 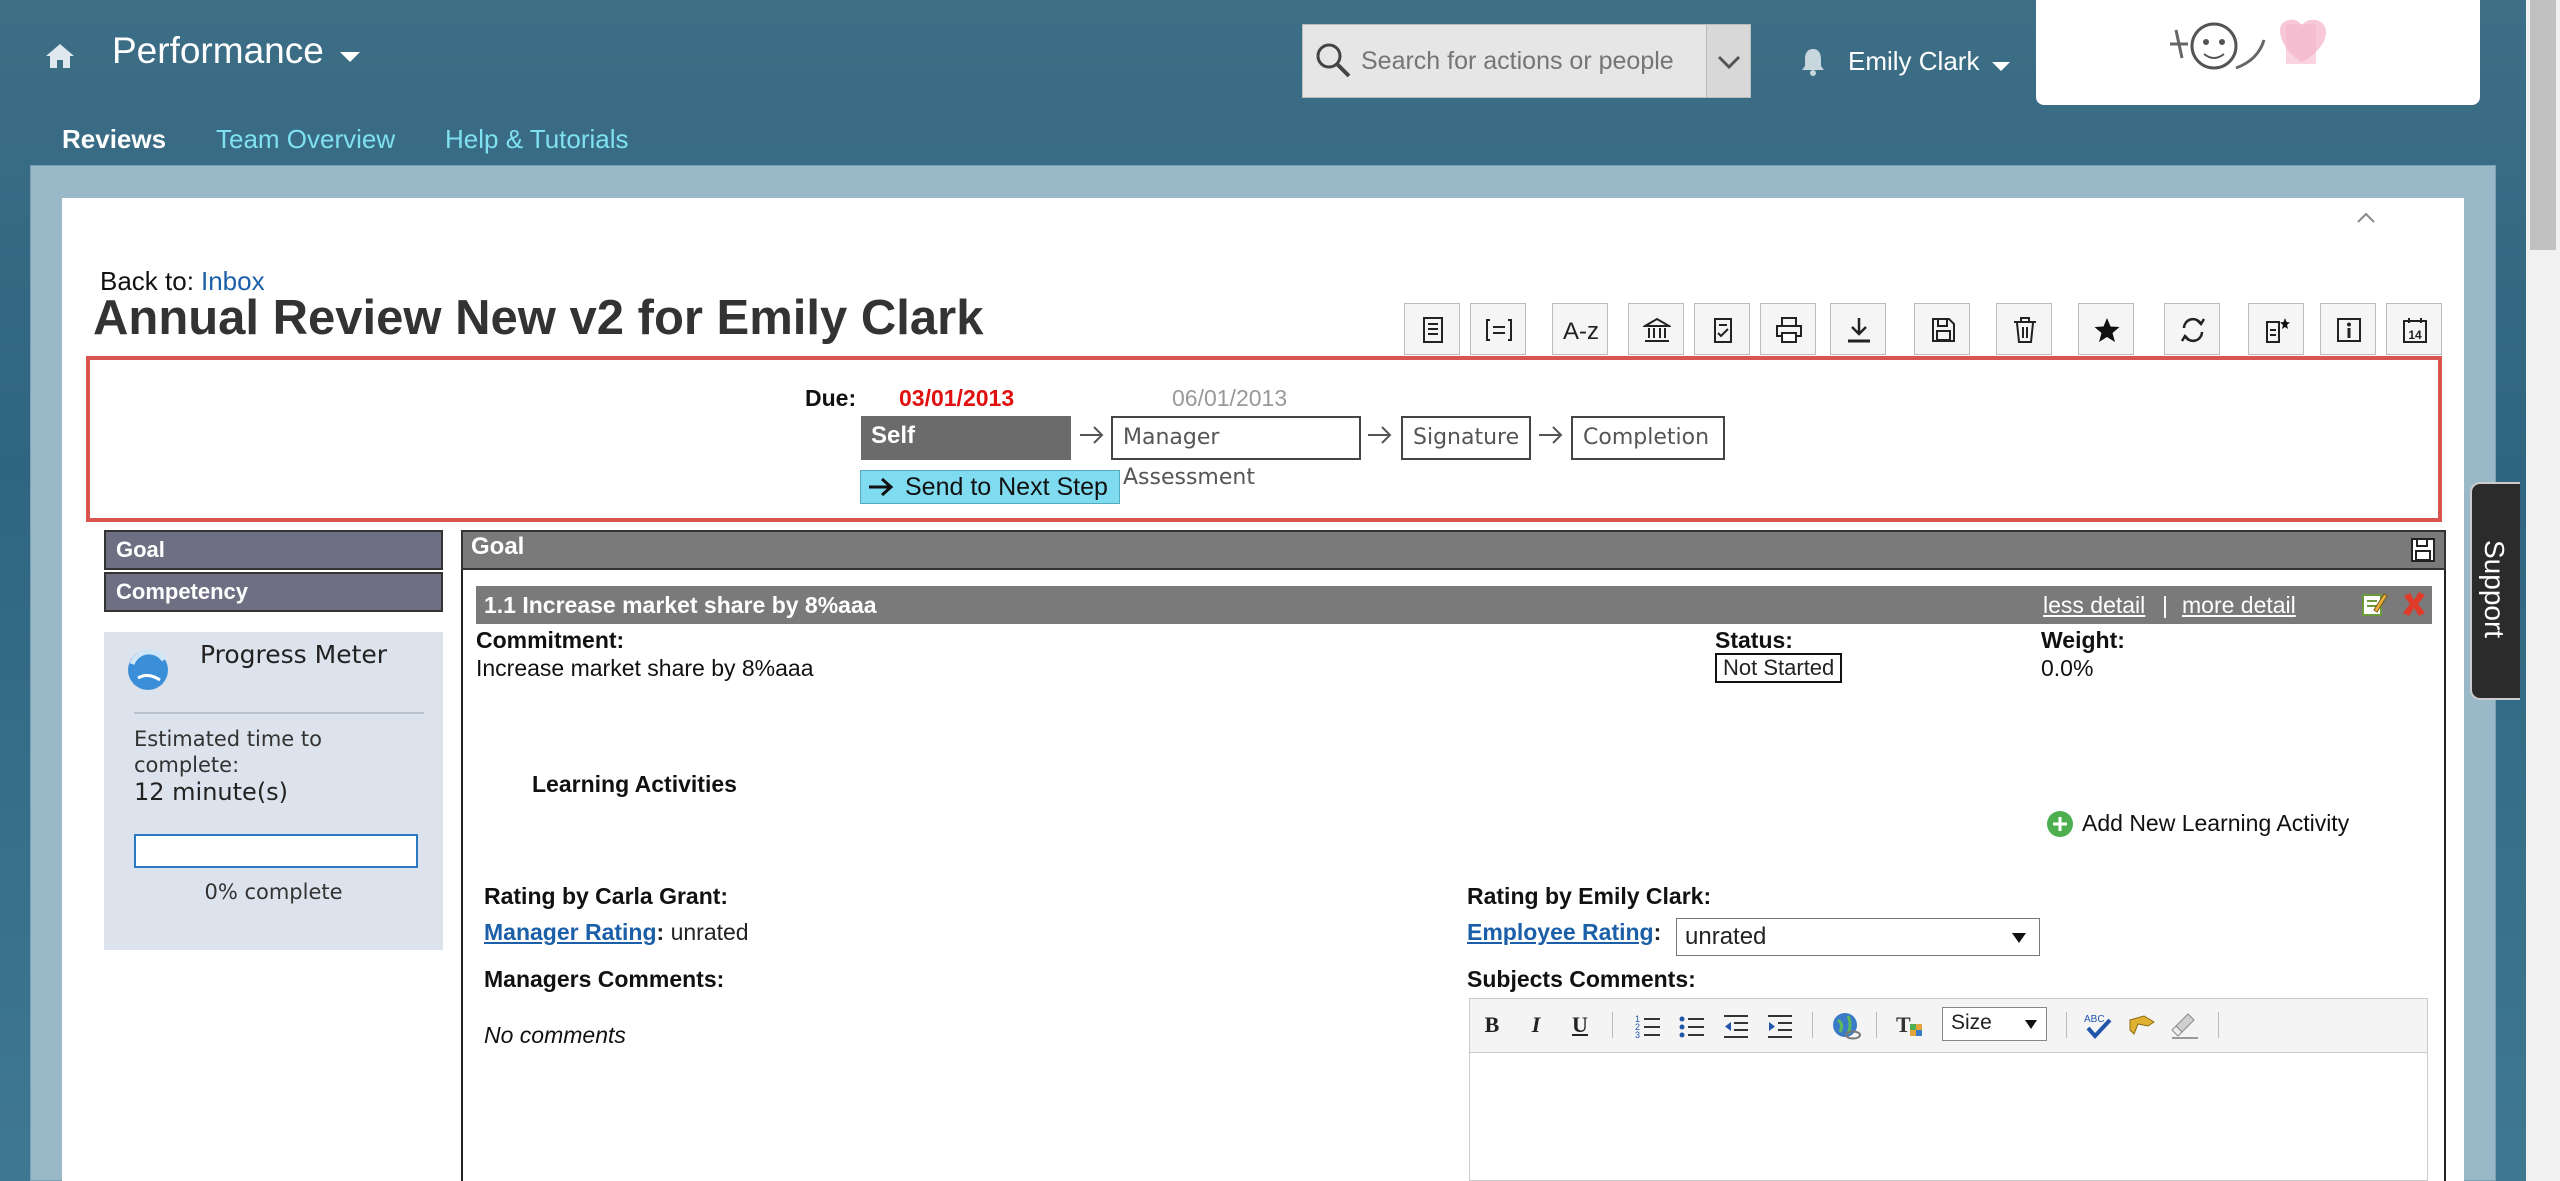 What do you see at coordinates (1006, 487) in the screenshot?
I see `send-to-next-step-label: Send to Next Step` at bounding box center [1006, 487].